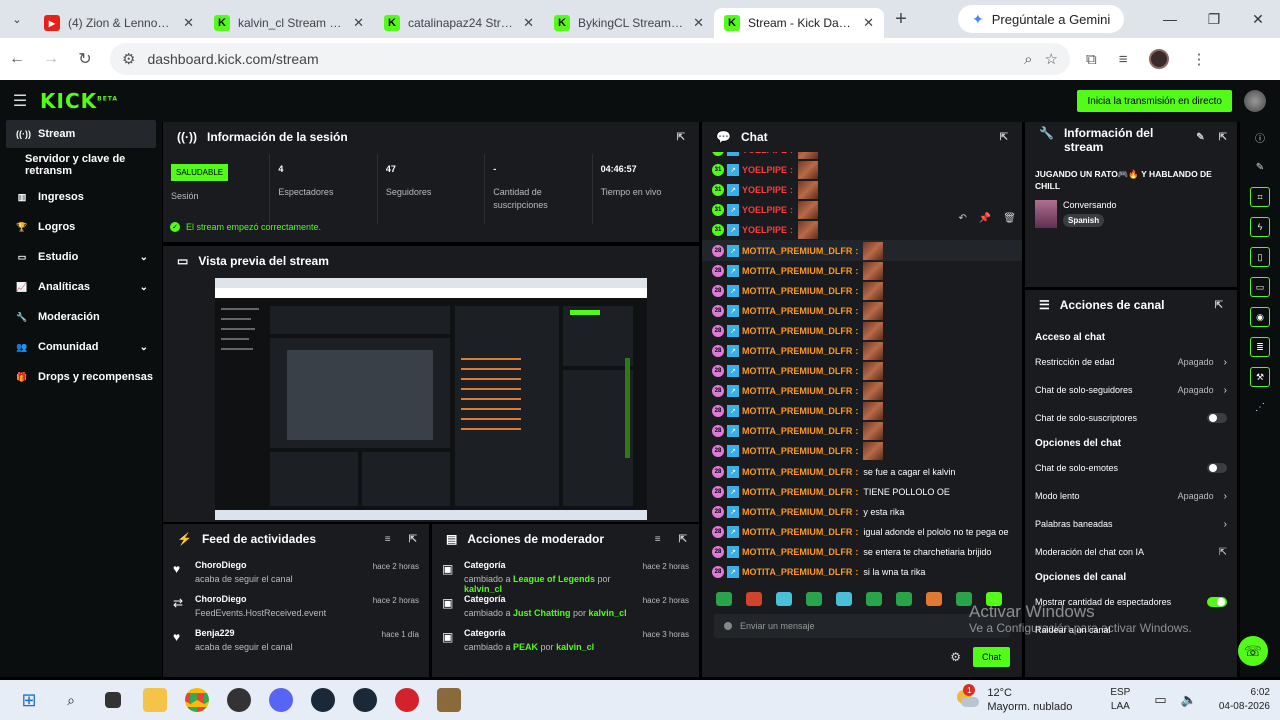 The height and width of the screenshot is (720, 1280). Describe the element at coordinates (1123, 59) in the screenshot. I see `media-icon: ≡` at that location.